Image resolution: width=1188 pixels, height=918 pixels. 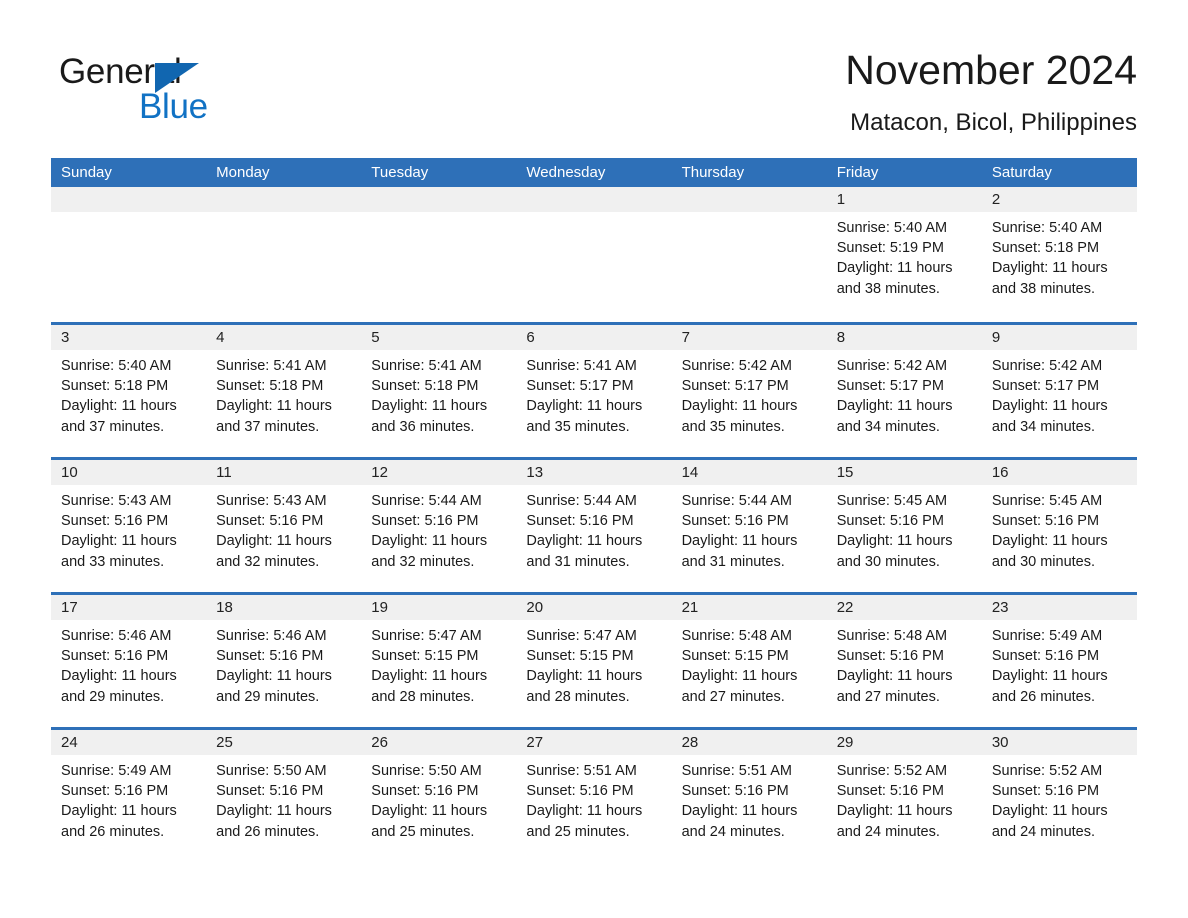 I want to click on daylight-text-line2: and 25 minutes., so click(x=423, y=831).